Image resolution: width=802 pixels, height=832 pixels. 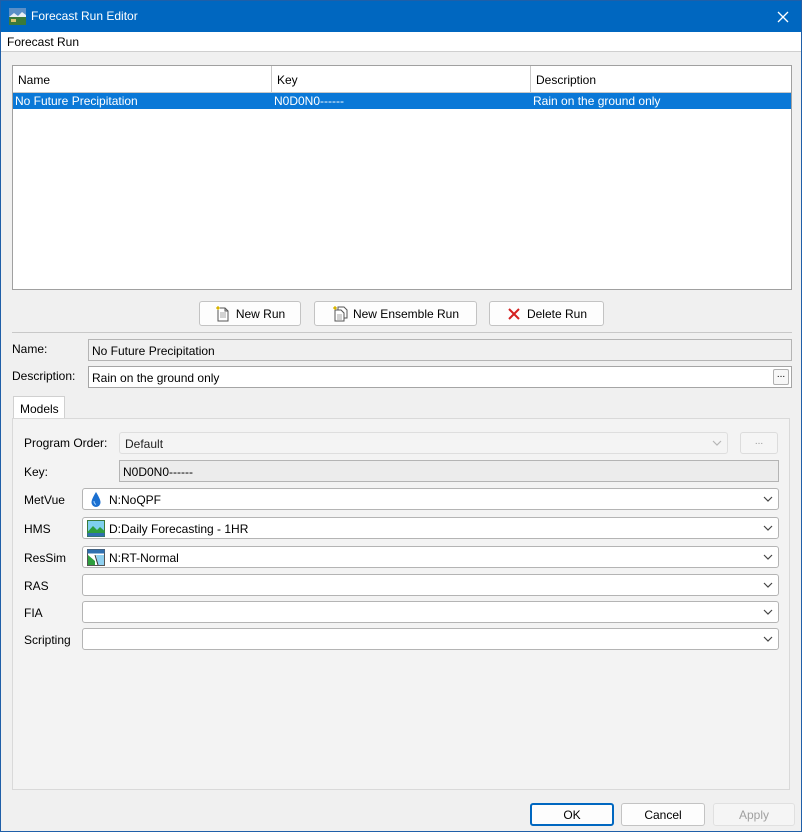 I want to click on fia-label: FIA, so click(x=33, y=613).